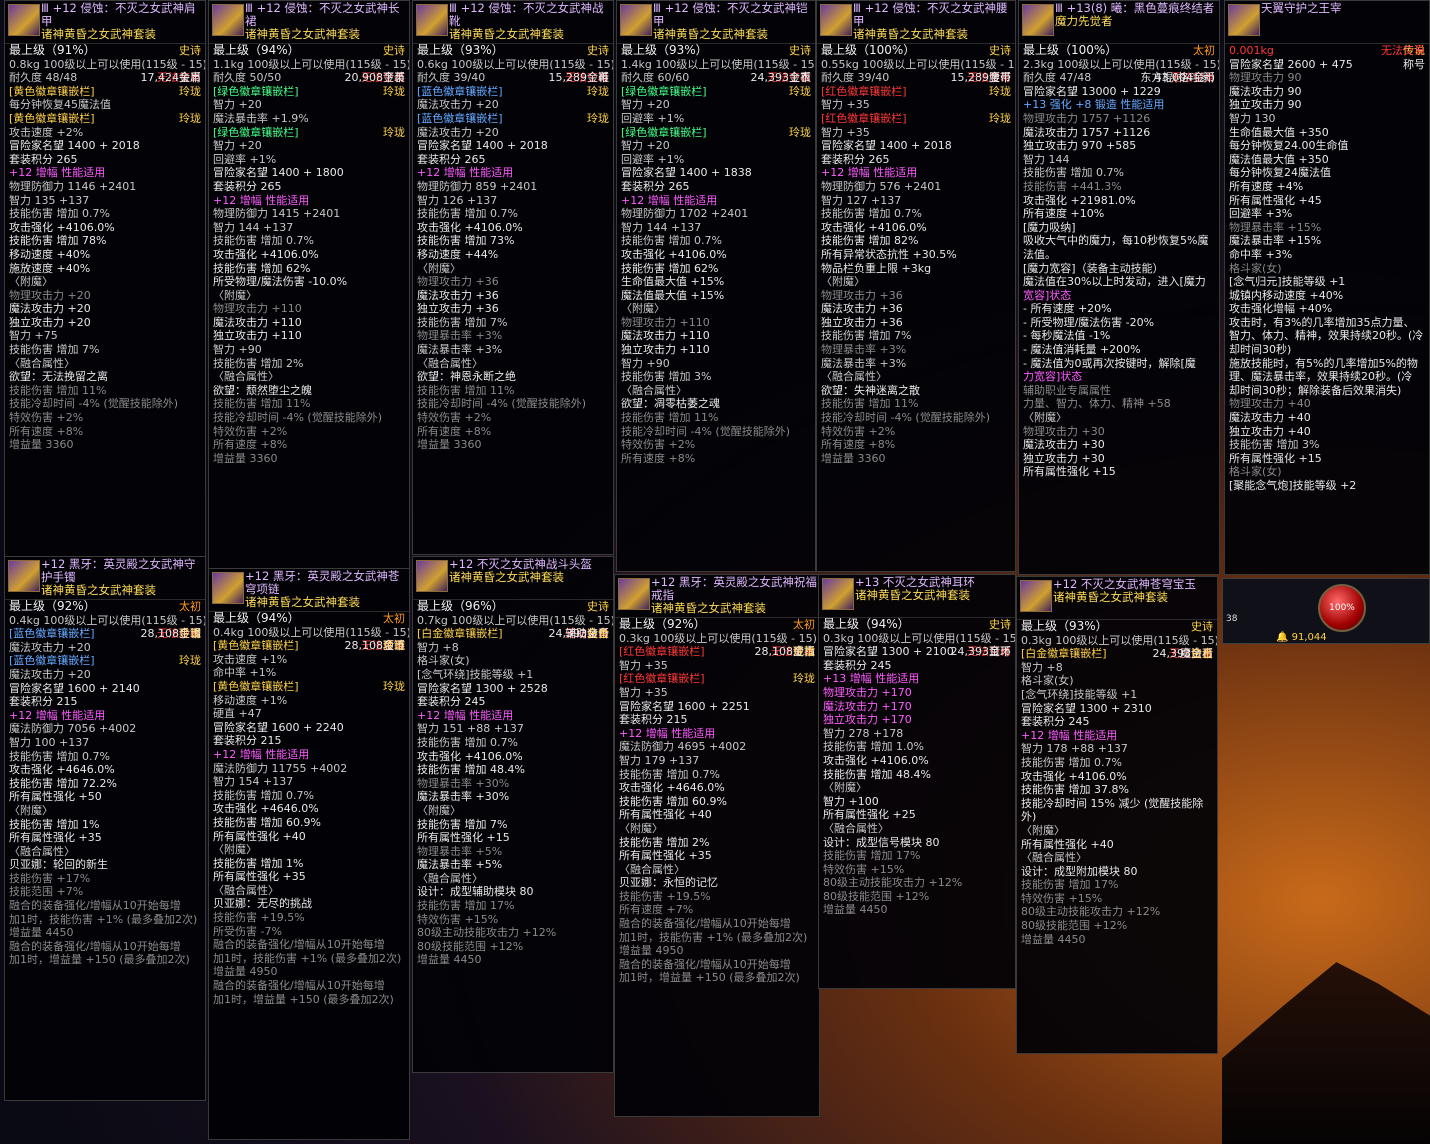  Describe the element at coordinates (1270, 404) in the screenshot. I see `line-text: 物理攻击力 +40` at that location.